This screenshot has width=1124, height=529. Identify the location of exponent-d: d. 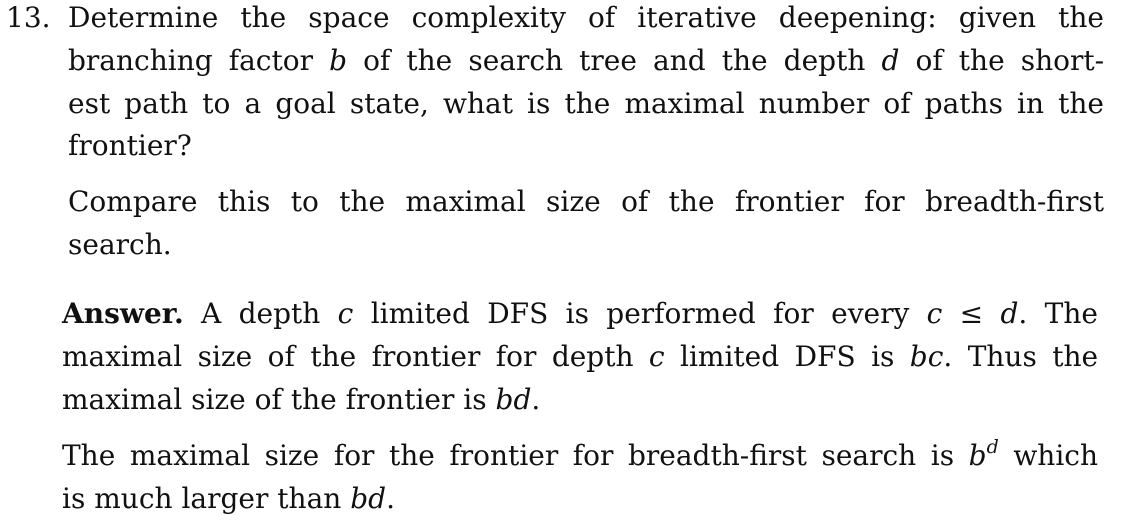
(992, 447).